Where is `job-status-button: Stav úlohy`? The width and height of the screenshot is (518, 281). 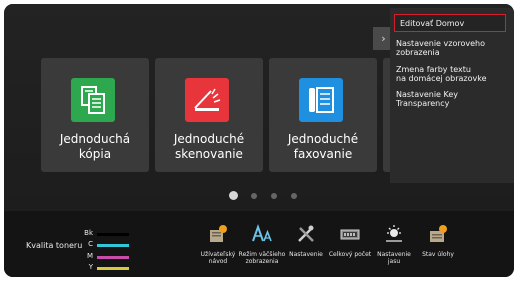
job-status-button: Stav úlohy is located at coordinates (438, 246).